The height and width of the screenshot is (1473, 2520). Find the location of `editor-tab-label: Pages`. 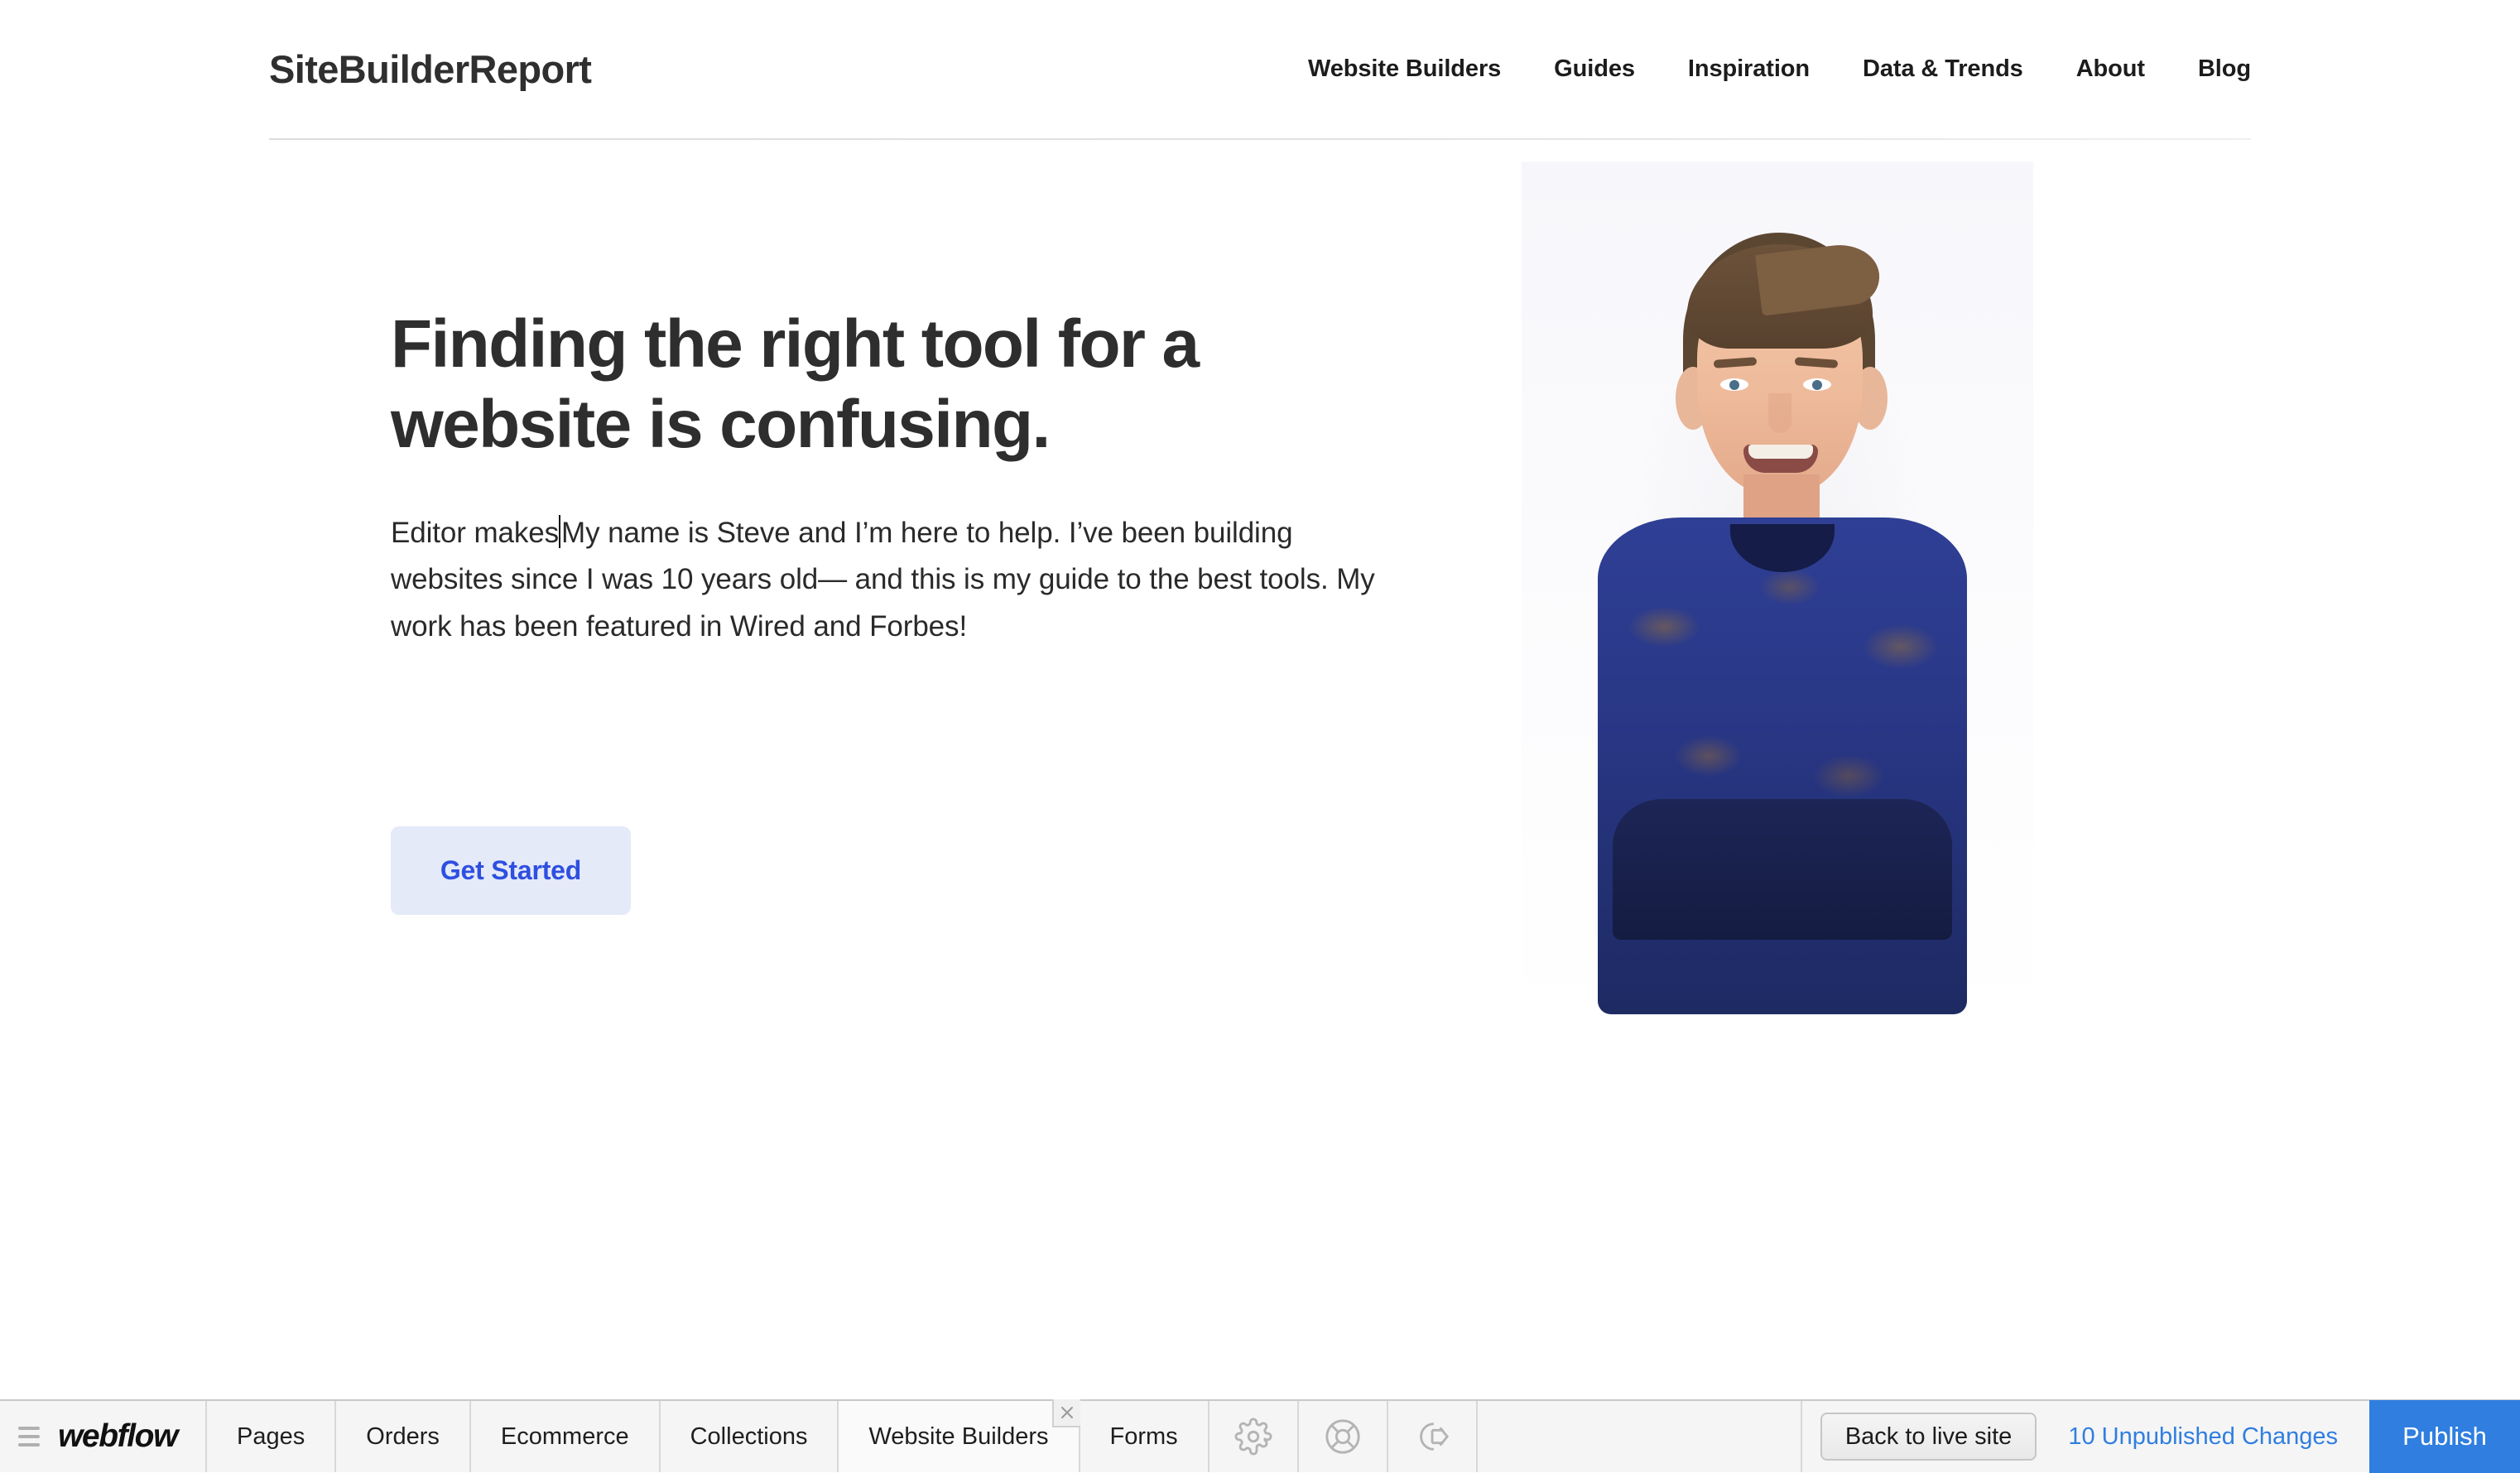

editor-tab-label: Pages is located at coordinates (271, 1436).